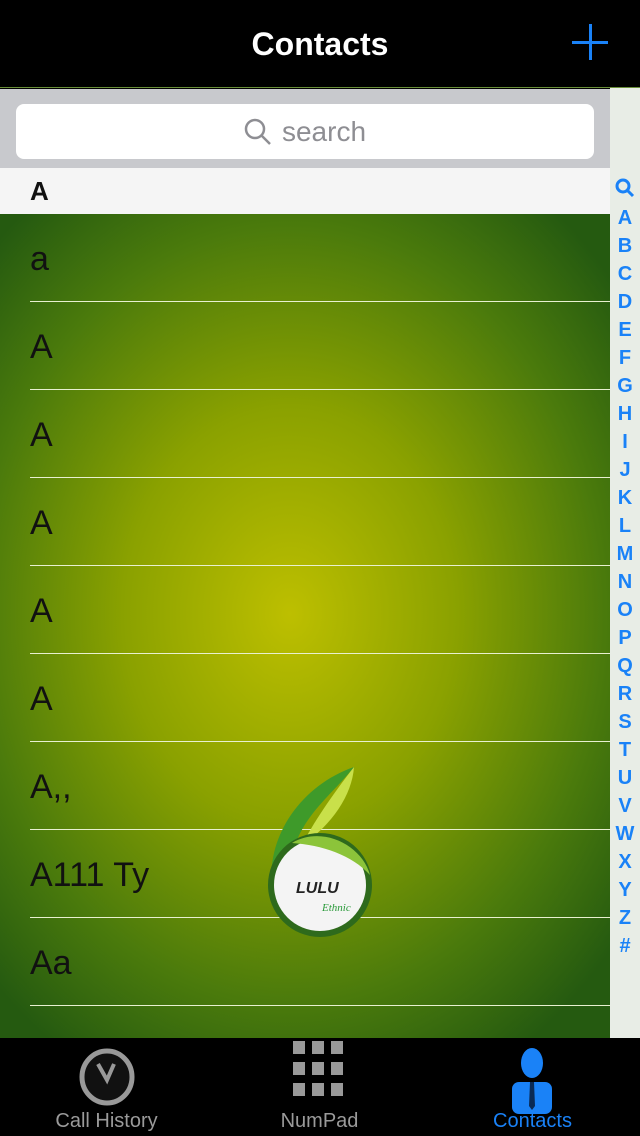  Describe the element at coordinates (625, 694) in the screenshot. I see `index-letter: R` at that location.